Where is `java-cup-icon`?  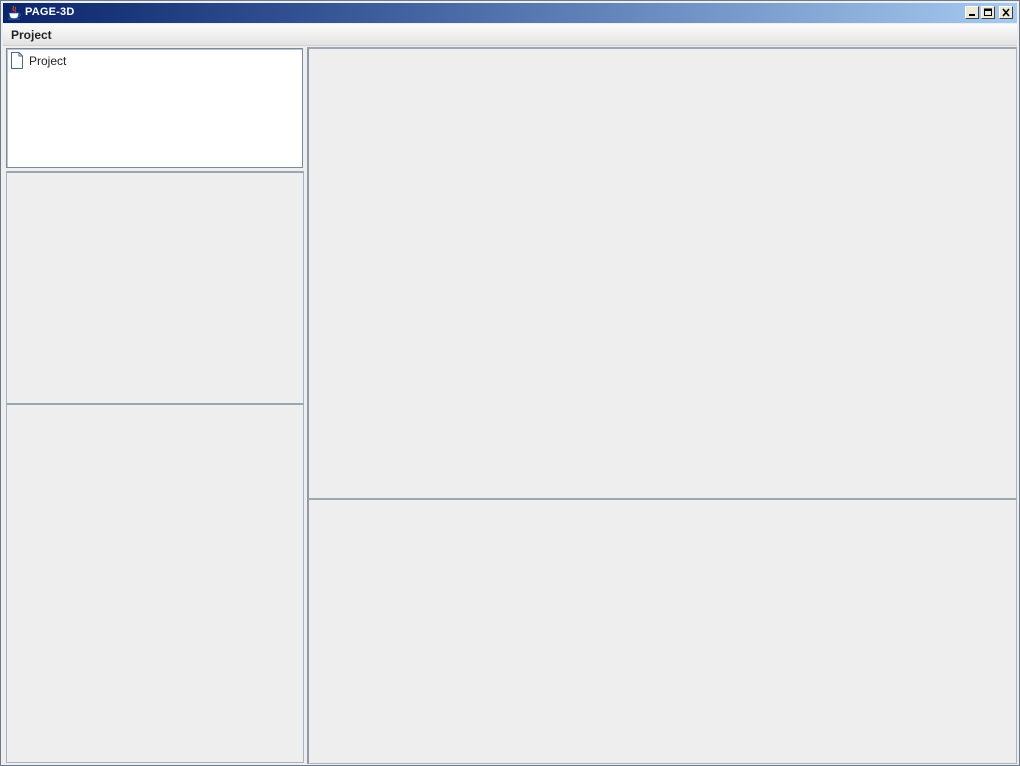
java-cup-icon is located at coordinates (14, 12).